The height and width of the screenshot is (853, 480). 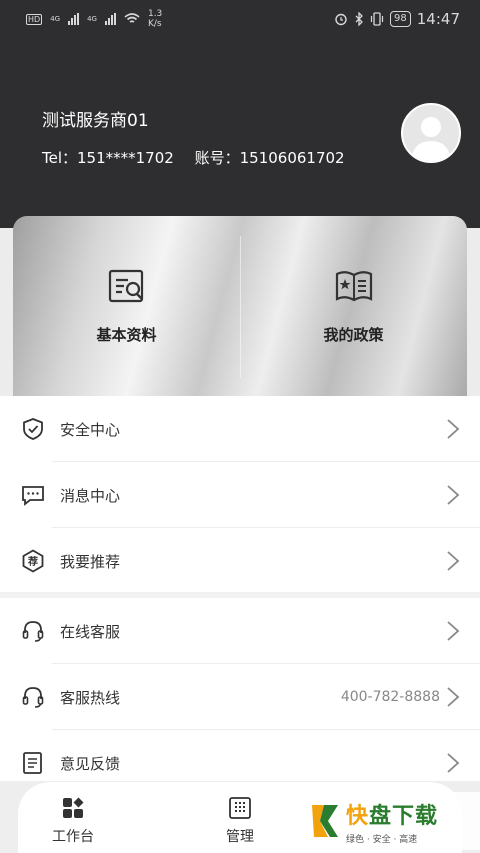 I want to click on alarm-icon, so click(x=341, y=19).